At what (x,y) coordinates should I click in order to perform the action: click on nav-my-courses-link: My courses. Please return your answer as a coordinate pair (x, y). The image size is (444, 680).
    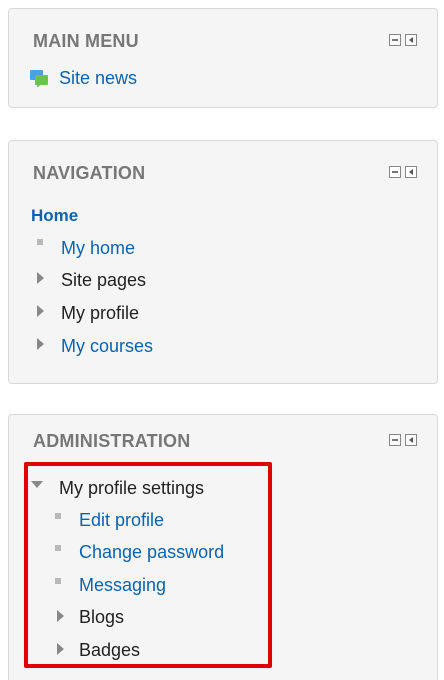
    Looking at the image, I should click on (107, 346).